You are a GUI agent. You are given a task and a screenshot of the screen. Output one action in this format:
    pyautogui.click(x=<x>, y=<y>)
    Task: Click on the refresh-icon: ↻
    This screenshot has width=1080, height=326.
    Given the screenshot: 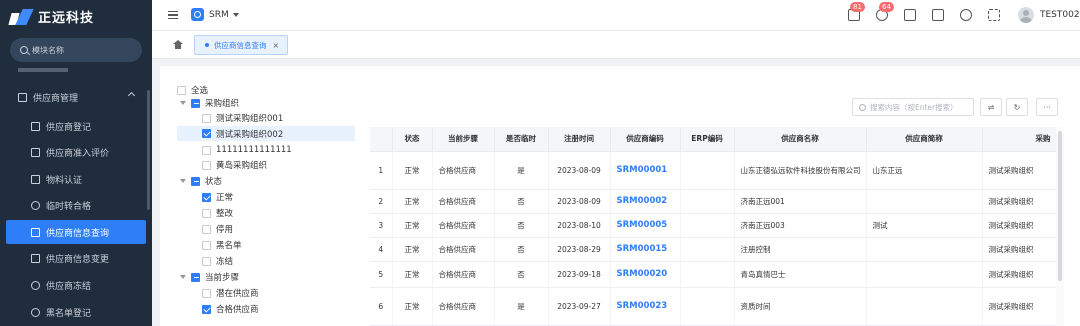 What is the action you would take?
    pyautogui.click(x=1017, y=107)
    